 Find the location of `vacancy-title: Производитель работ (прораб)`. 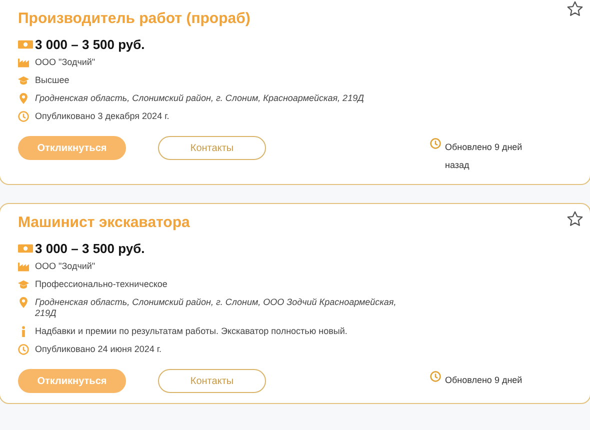

vacancy-title: Производитель работ (прораб) is located at coordinates (295, 18).